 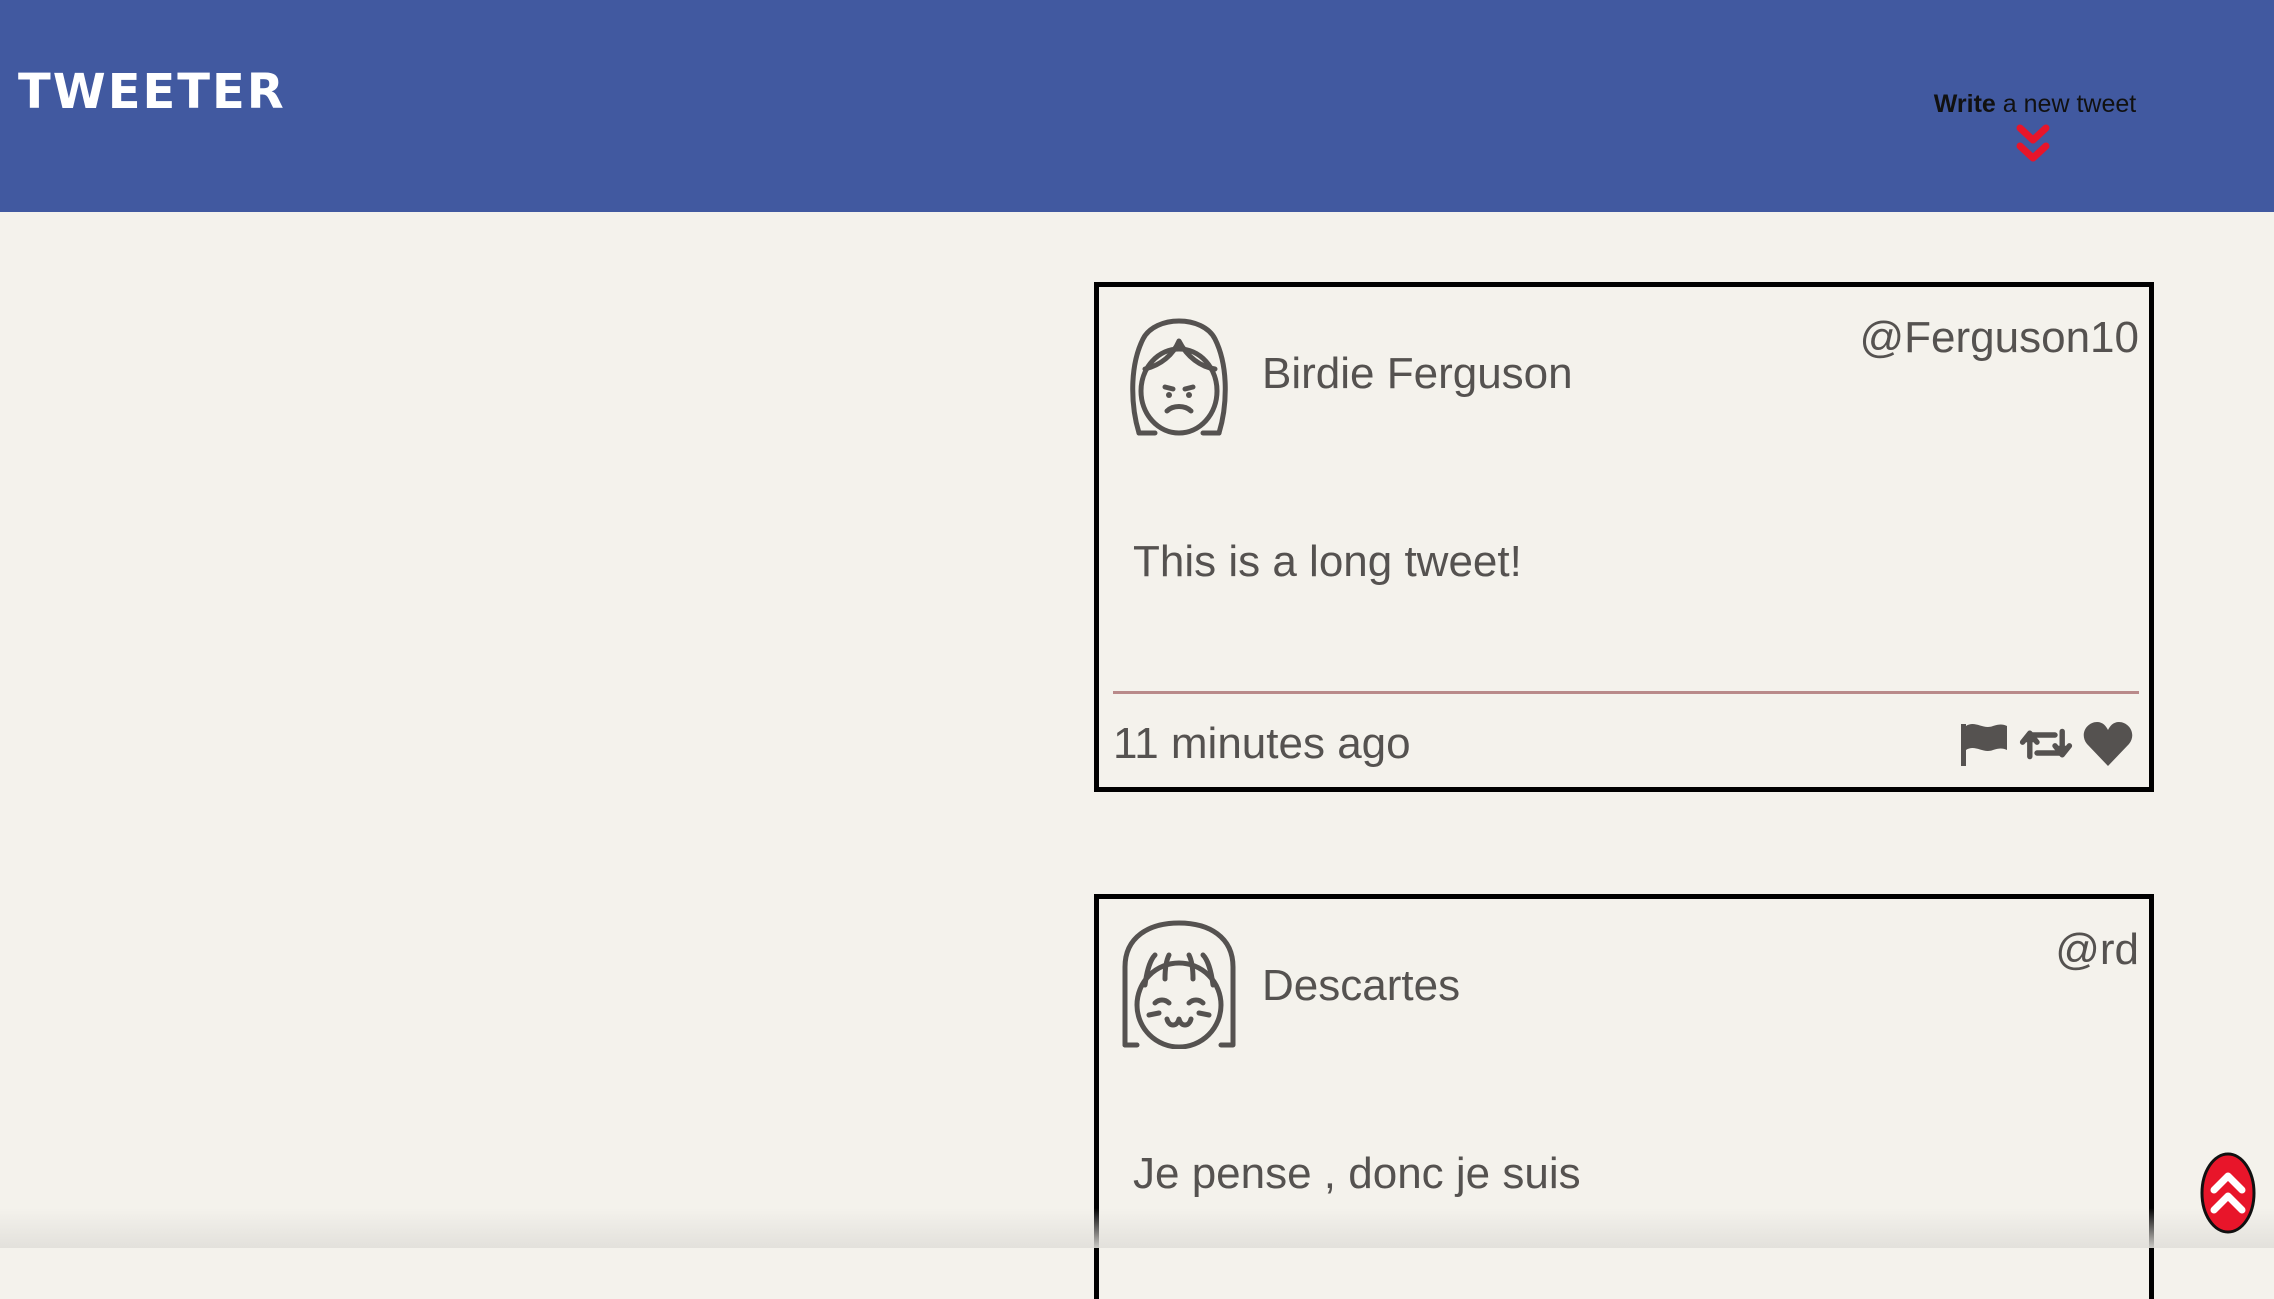 What do you see at coordinates (1964, 104) in the screenshot?
I see `write-label-bold: Write` at bounding box center [1964, 104].